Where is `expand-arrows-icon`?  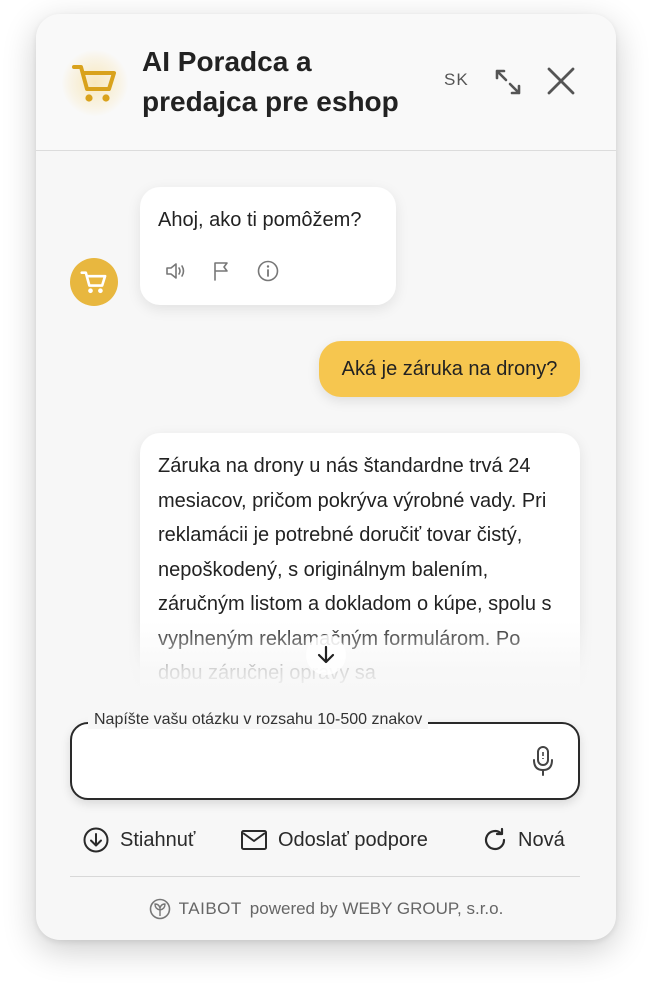 expand-arrows-icon is located at coordinates (508, 82).